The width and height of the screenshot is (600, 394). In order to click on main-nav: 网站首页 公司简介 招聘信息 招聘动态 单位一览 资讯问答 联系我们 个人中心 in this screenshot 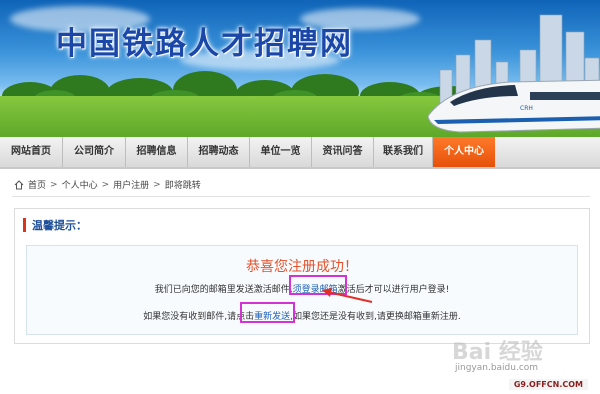, I will do `click(300, 153)`.